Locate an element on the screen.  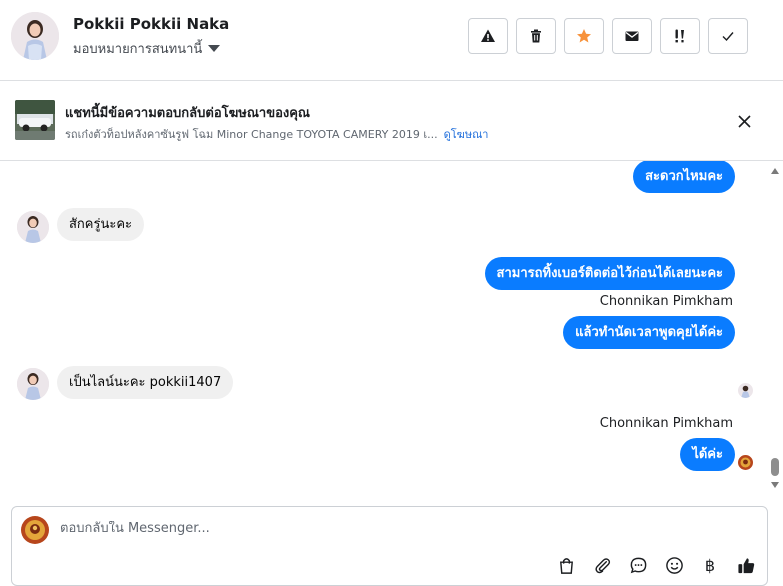
thumbs-up-icon is located at coordinates (745, 565).